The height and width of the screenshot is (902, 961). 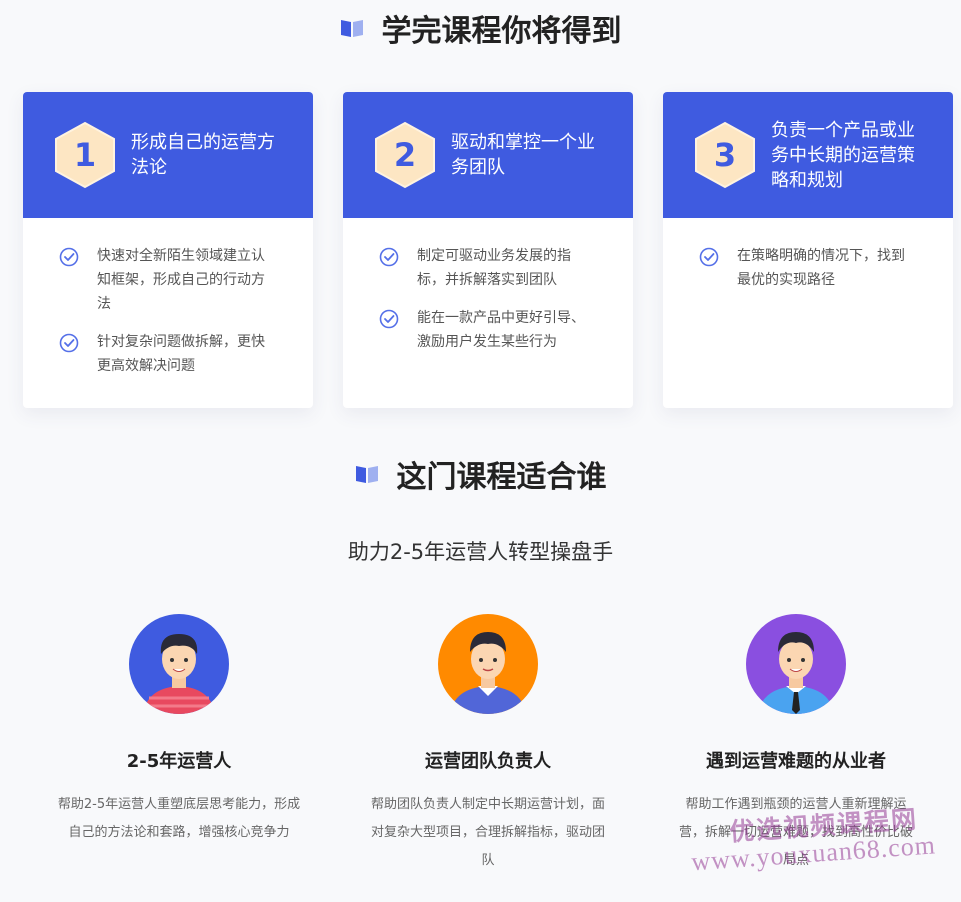 I want to click on persona-name: 运营团队负责人, so click(x=488, y=761).